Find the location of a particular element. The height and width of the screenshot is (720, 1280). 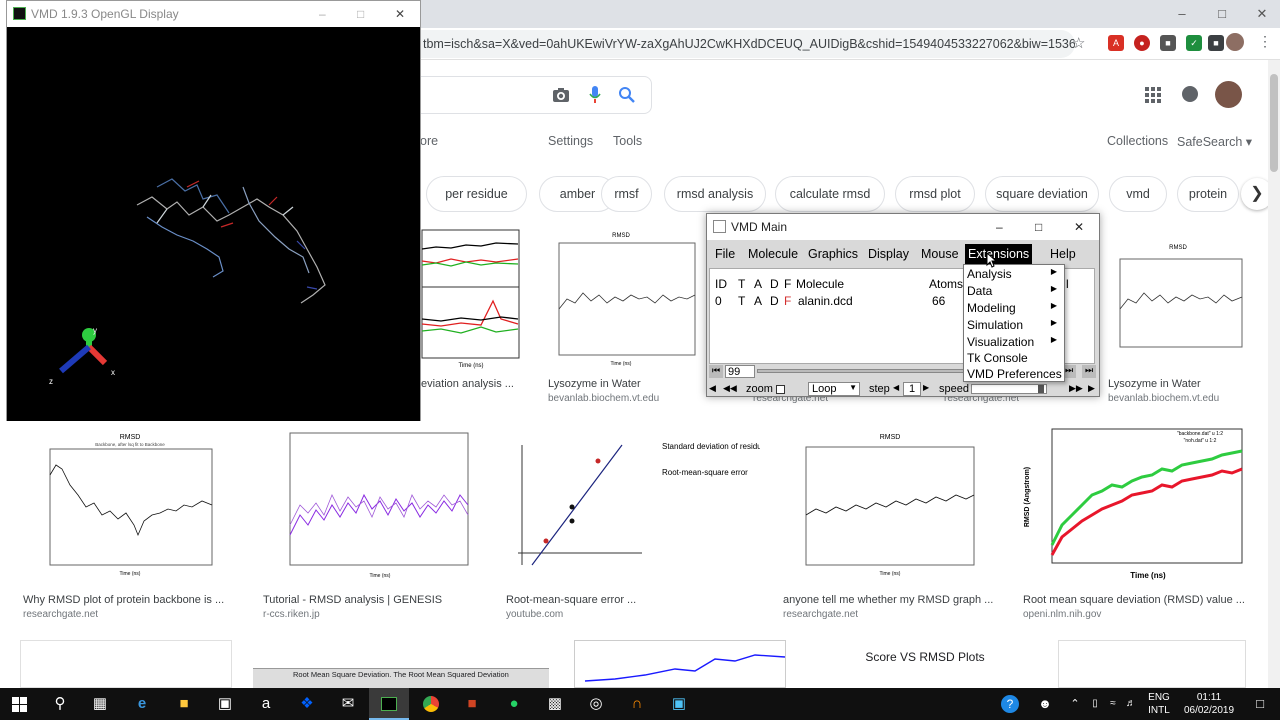

chrome-icon is located at coordinates (431, 704).